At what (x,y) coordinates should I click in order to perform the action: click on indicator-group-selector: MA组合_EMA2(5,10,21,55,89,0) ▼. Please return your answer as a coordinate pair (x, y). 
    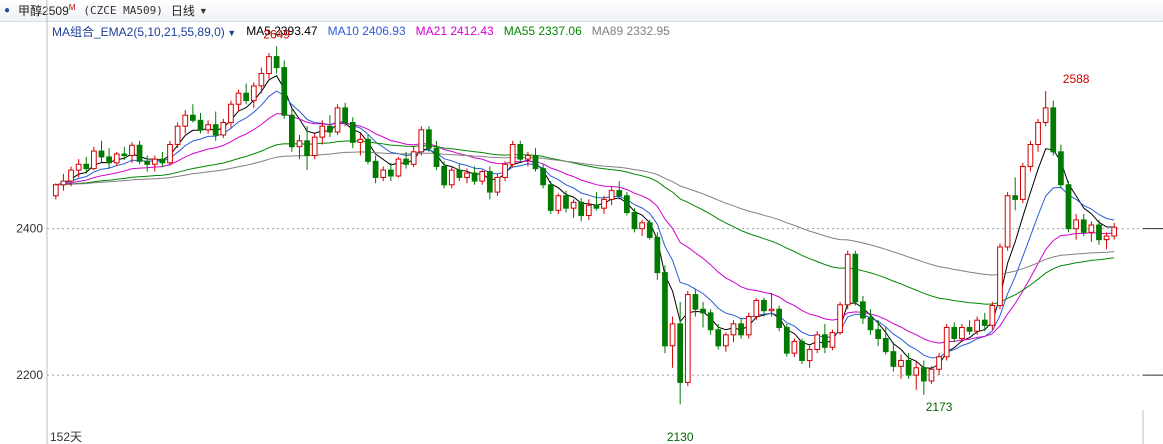
    Looking at the image, I should click on (144, 31).